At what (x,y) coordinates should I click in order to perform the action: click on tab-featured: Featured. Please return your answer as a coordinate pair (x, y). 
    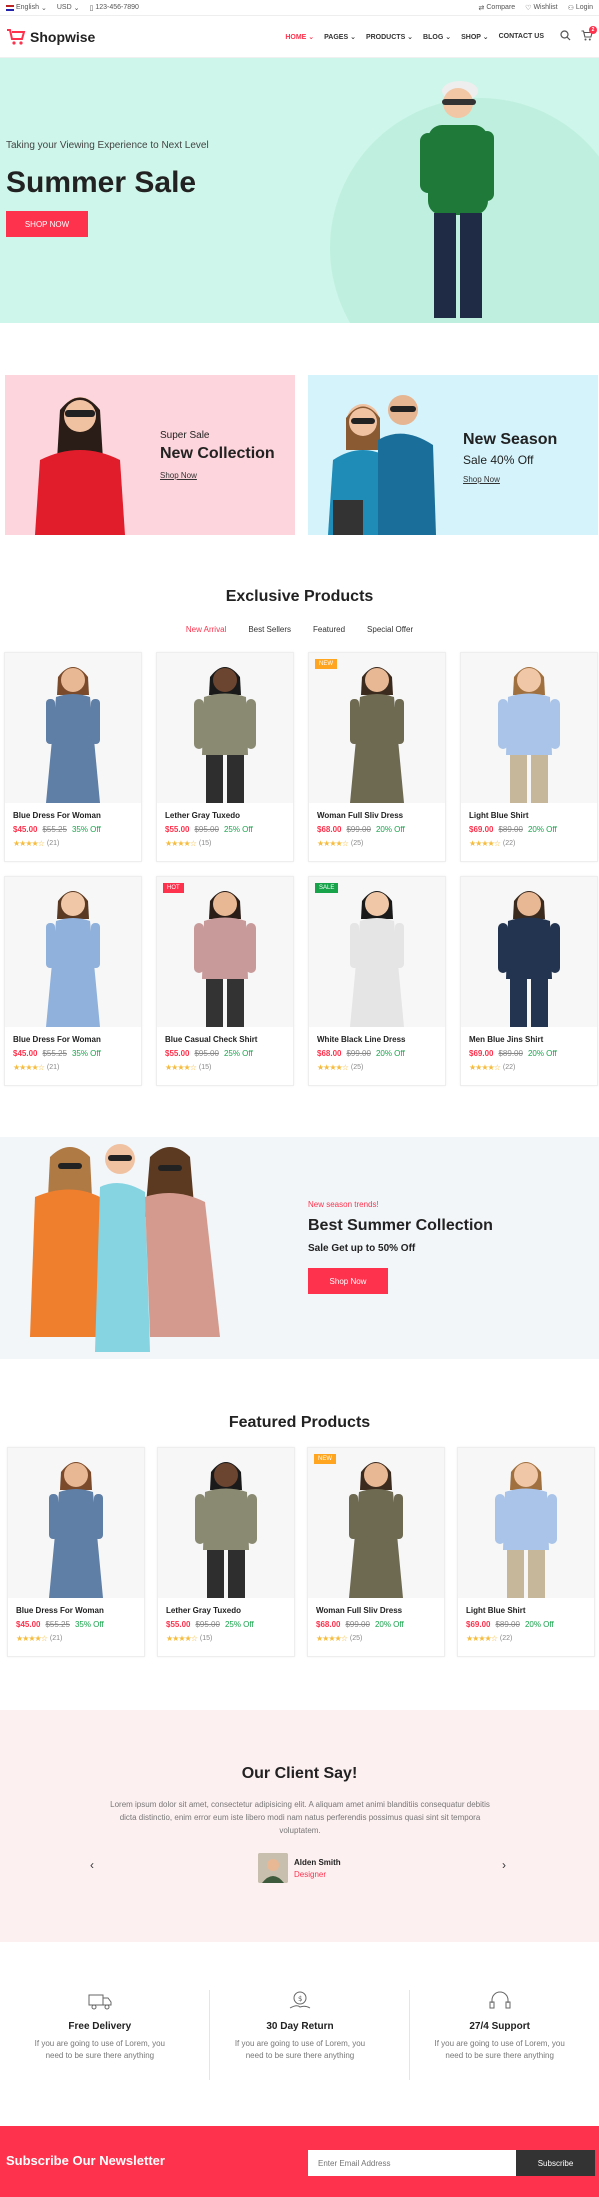
    Looking at the image, I should click on (329, 629).